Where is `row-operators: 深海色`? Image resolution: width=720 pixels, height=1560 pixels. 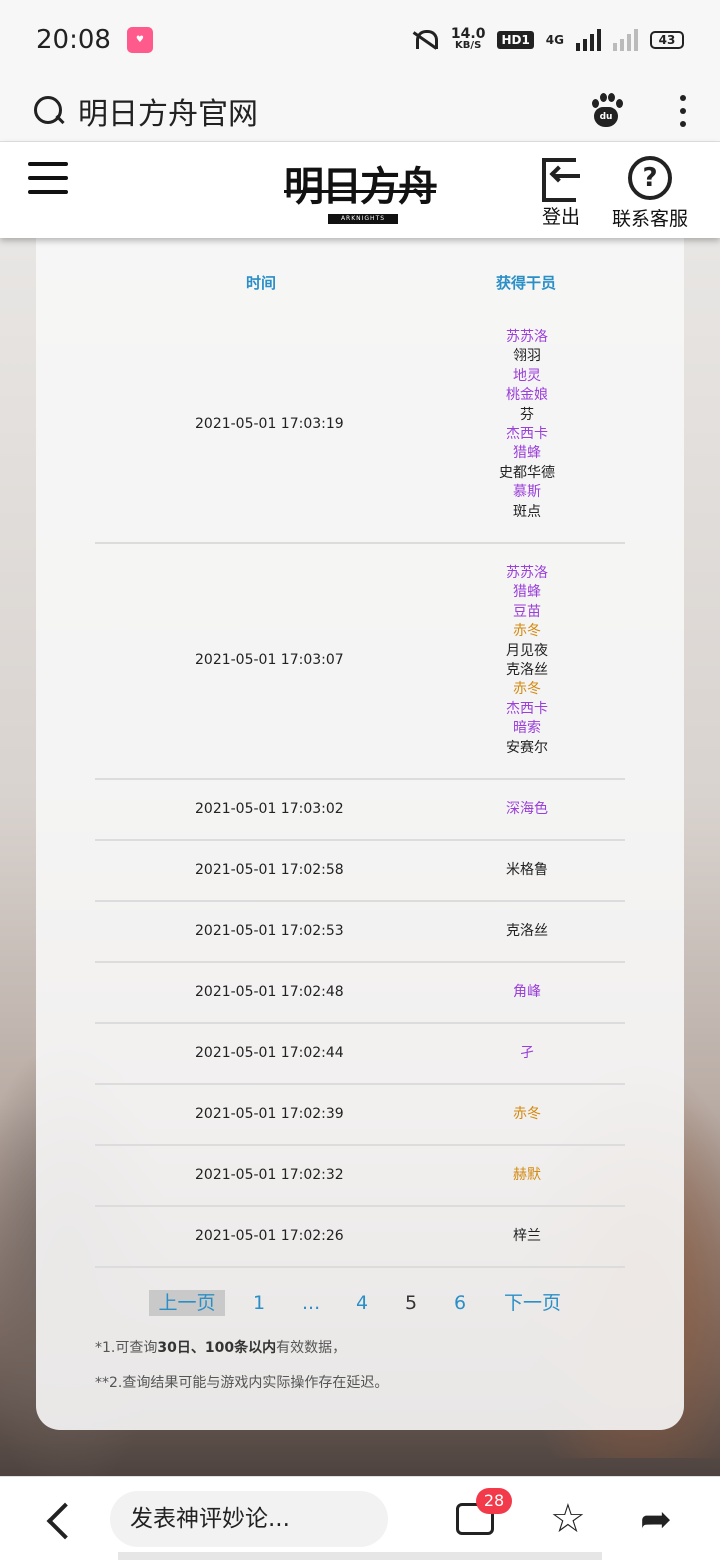
row-operators: 深海色 is located at coordinates (527, 809).